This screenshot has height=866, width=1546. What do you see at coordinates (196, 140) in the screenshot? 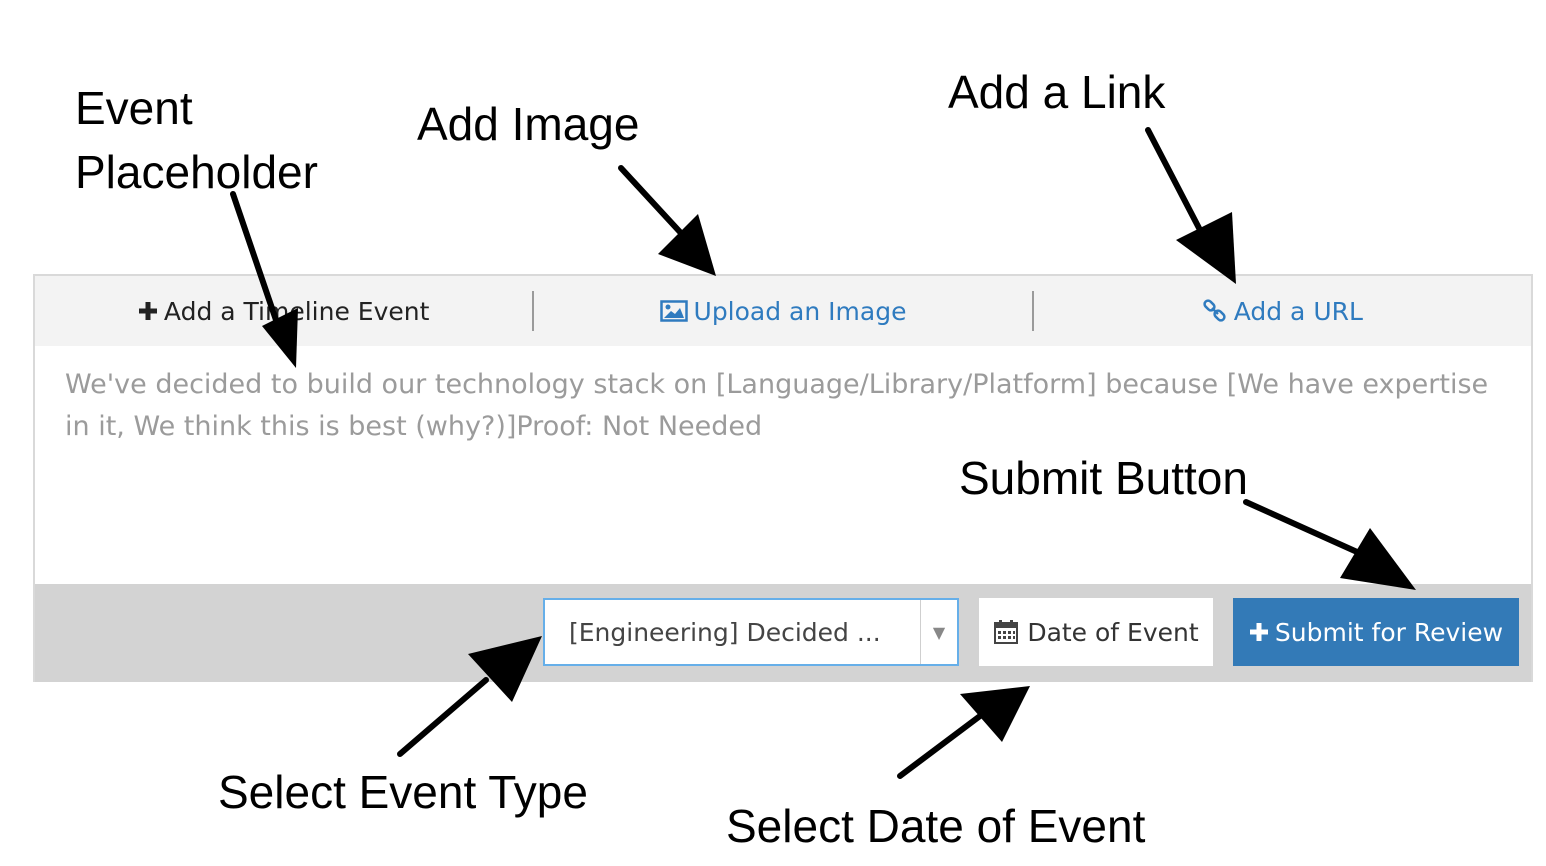
I see `callout-event-placeholder: Event Placeholder` at bounding box center [196, 140].